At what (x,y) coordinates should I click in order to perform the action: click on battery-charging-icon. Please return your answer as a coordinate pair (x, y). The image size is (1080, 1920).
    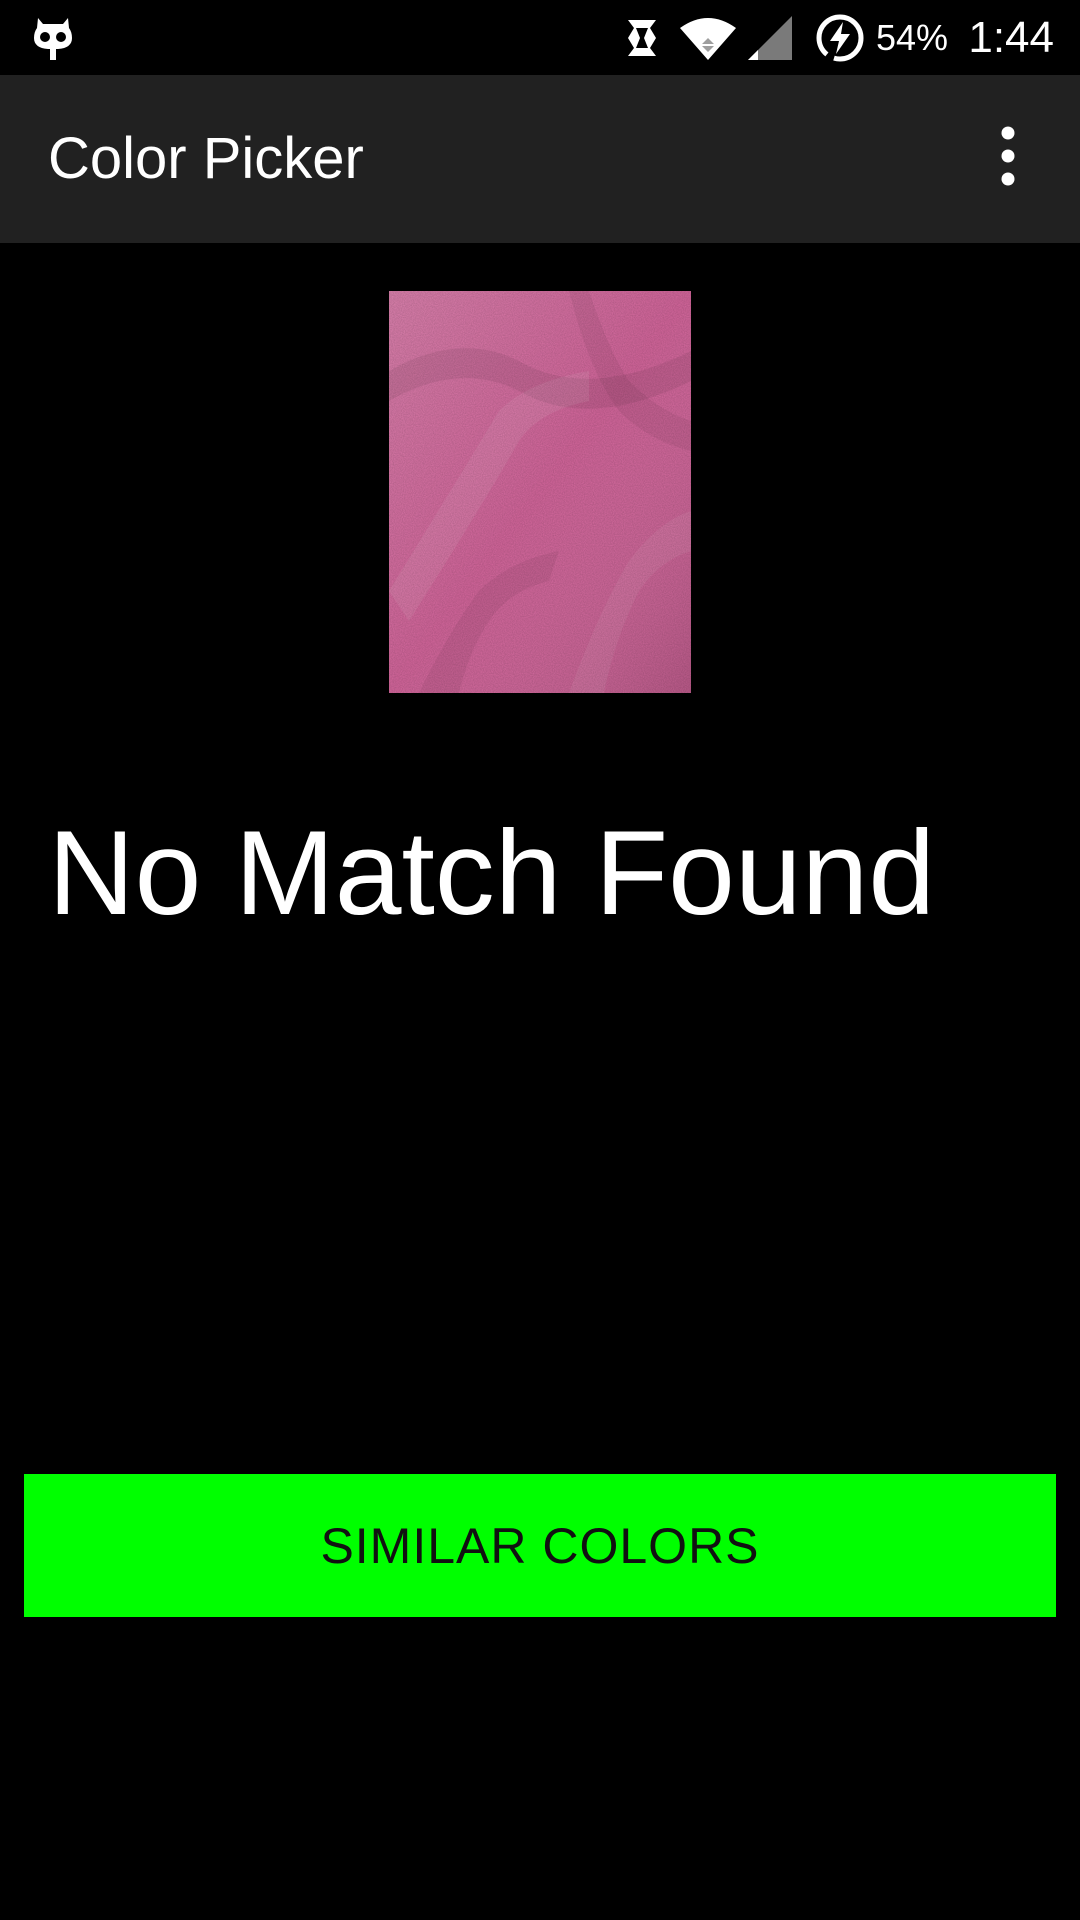
    Looking at the image, I should click on (840, 38).